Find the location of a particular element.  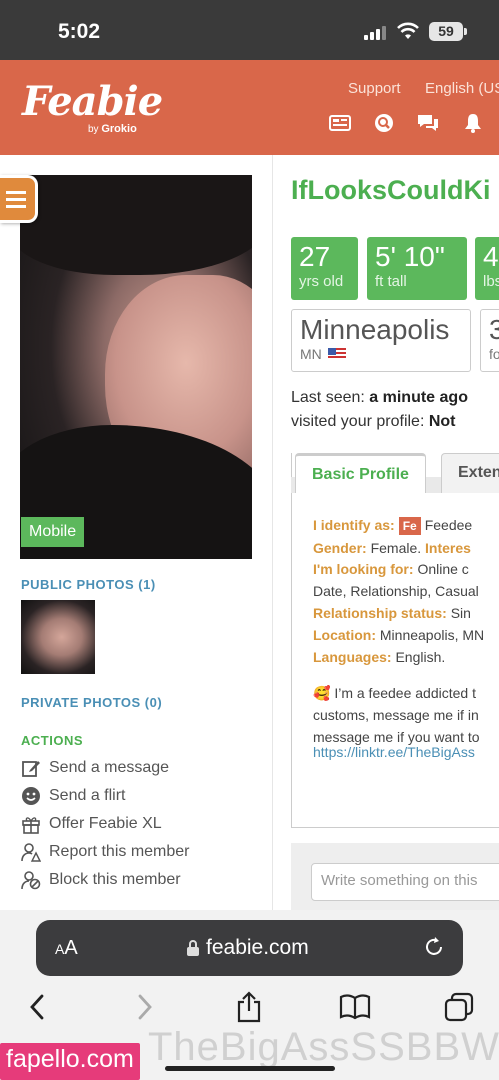

menu-icon is located at coordinates (19, 199).